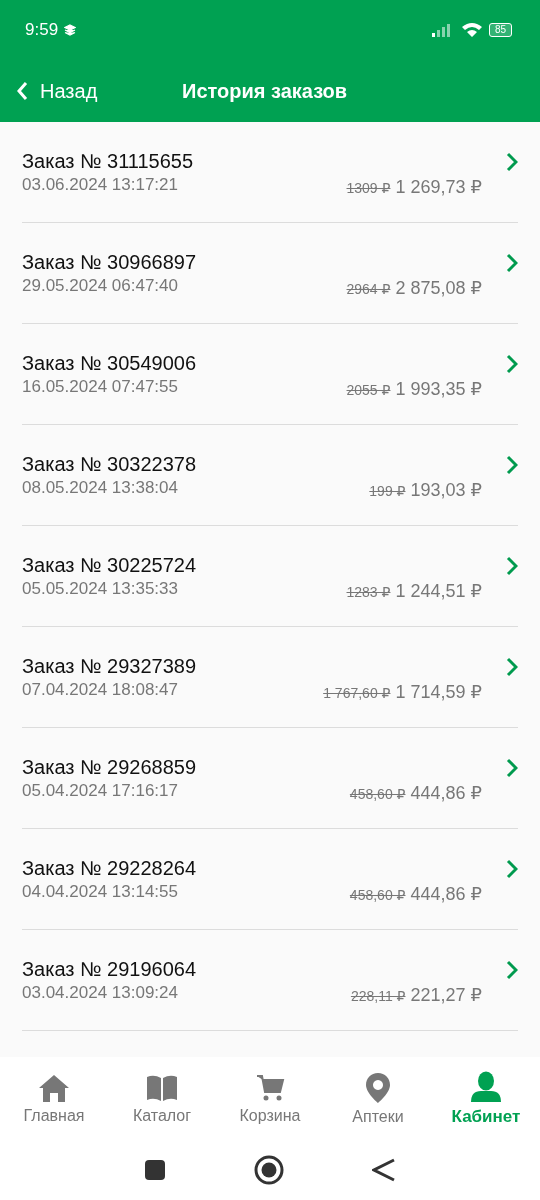 This screenshot has height=1200, width=540. I want to click on order-row: Заказ № 30322378 08.05.2024 13:38:04 199 ₽ 193,03 ₽, so click(270, 475).